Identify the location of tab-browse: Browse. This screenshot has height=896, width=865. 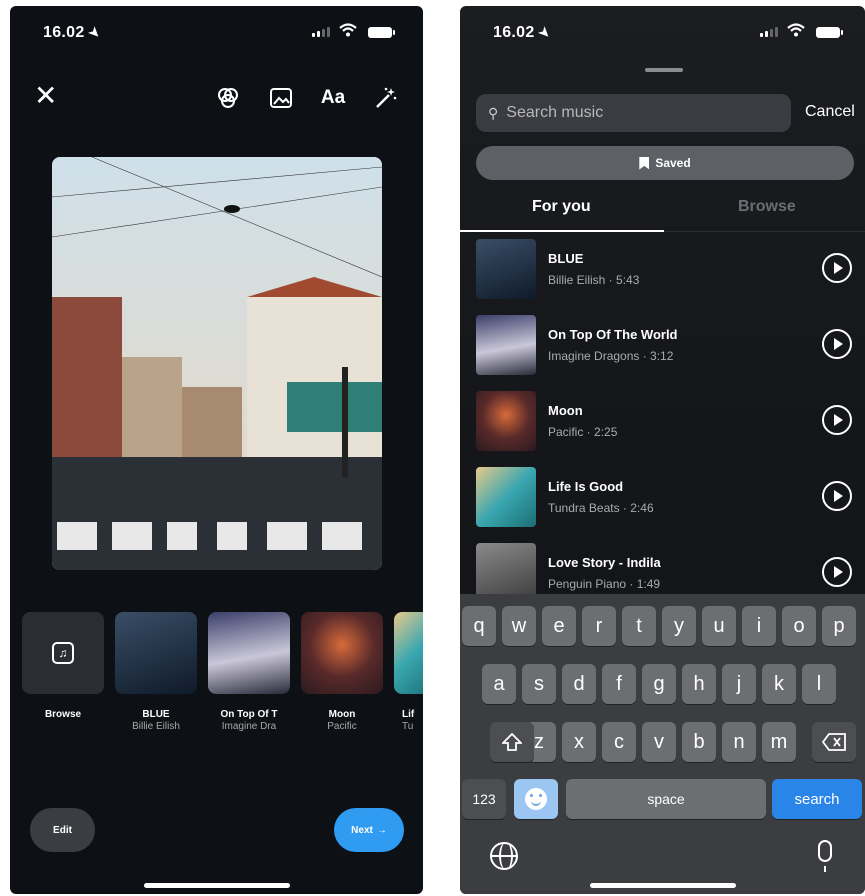
(767, 207).